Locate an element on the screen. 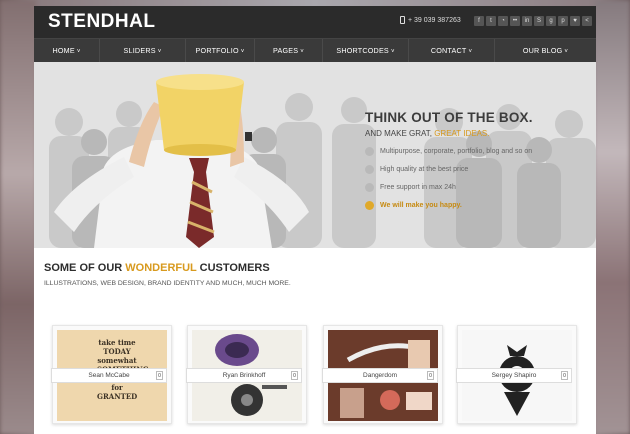 Image resolution: width=630 pixels, height=434 pixels. nav-item-portfolio: PORTFOLIO ˅ is located at coordinates (220, 51).